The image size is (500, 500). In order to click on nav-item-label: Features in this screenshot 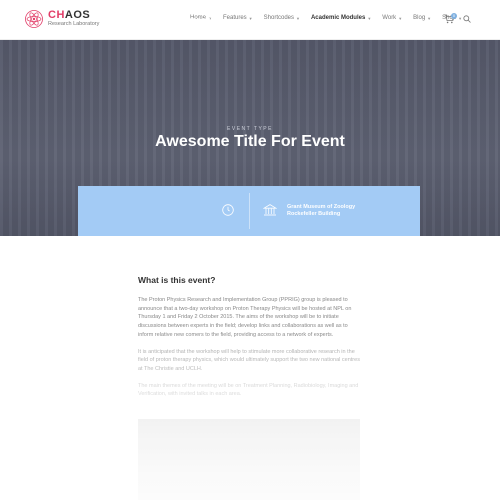, I will do `click(234, 18)`.